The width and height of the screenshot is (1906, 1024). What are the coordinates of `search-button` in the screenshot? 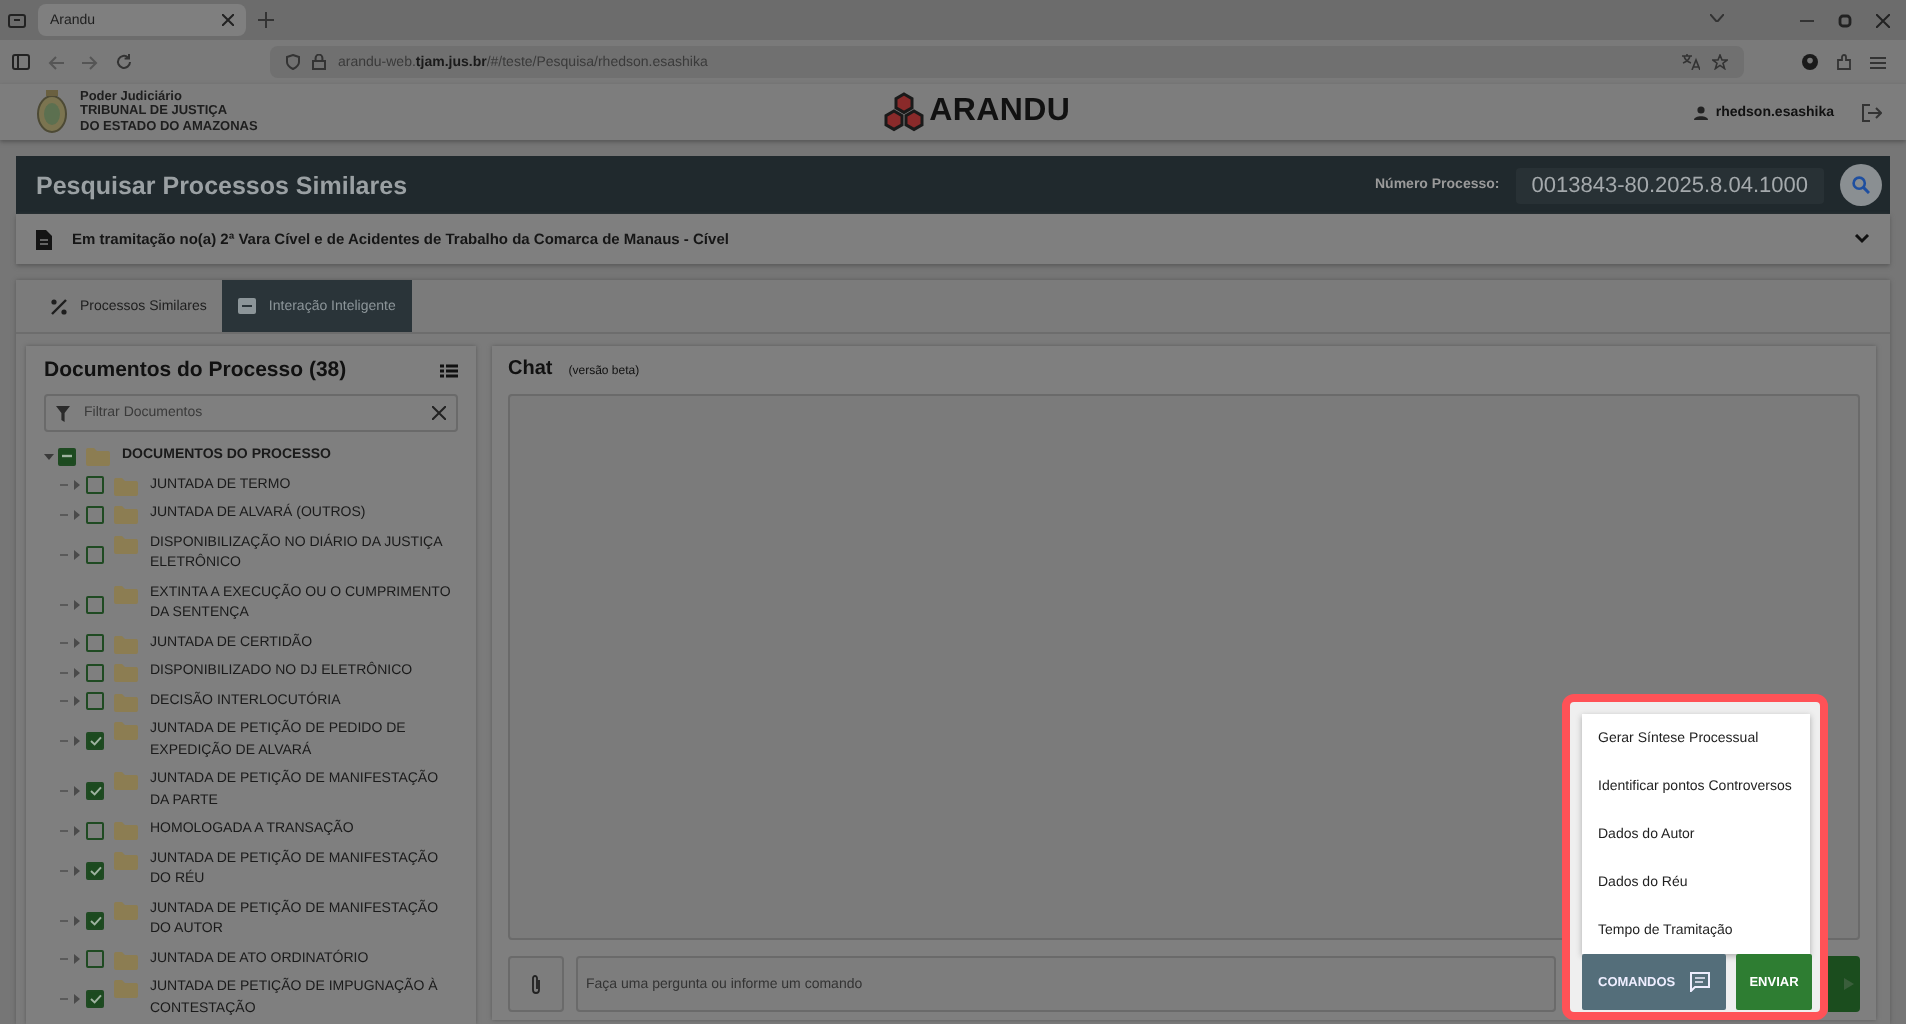 It's located at (1861, 185).